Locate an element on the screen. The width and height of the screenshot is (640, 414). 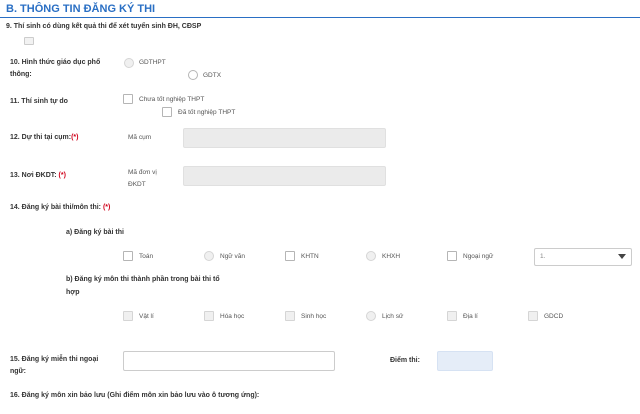
q13-label: 13. Nơi ĐKDT: (*) is located at coordinates (38, 175).